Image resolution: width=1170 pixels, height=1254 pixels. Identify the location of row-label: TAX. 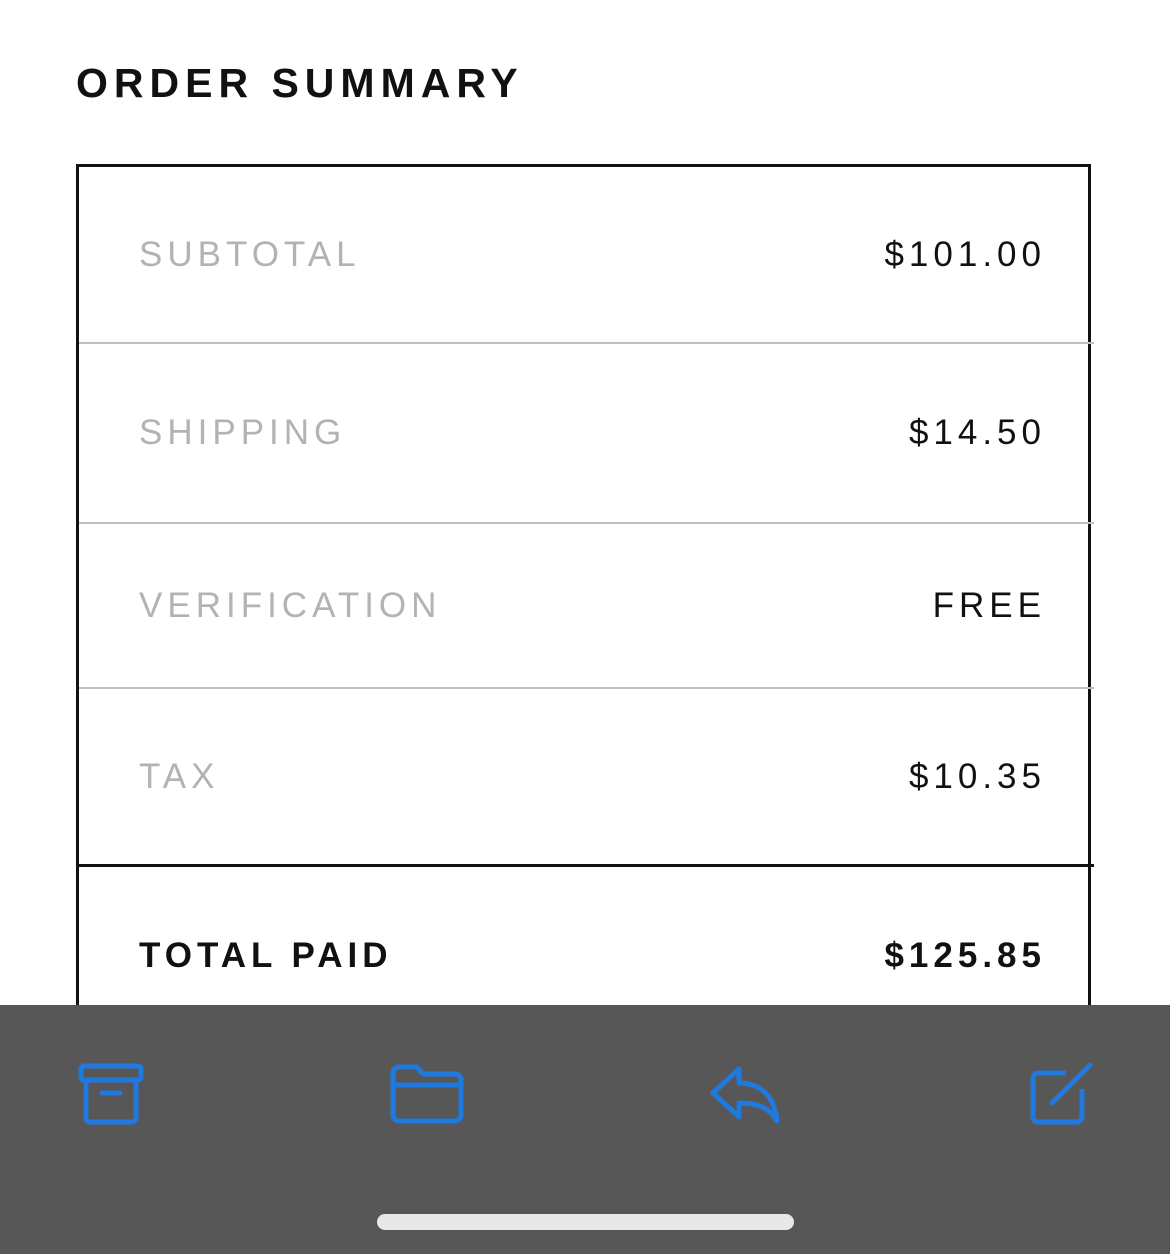
(179, 776).